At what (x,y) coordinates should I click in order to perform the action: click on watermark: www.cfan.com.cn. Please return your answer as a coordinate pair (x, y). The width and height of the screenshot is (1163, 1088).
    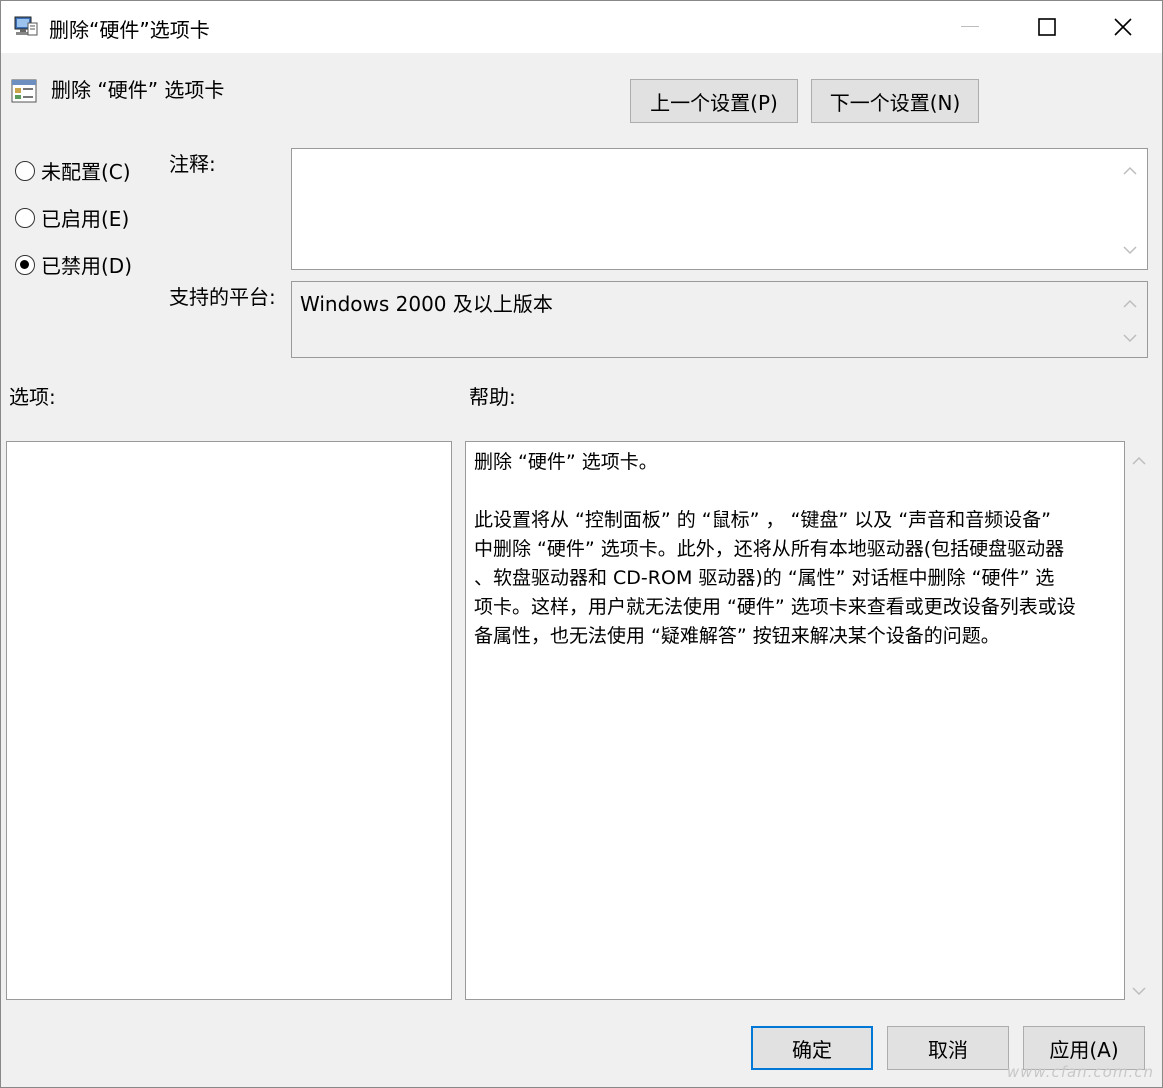
    Looking at the image, I should click on (1080, 1072).